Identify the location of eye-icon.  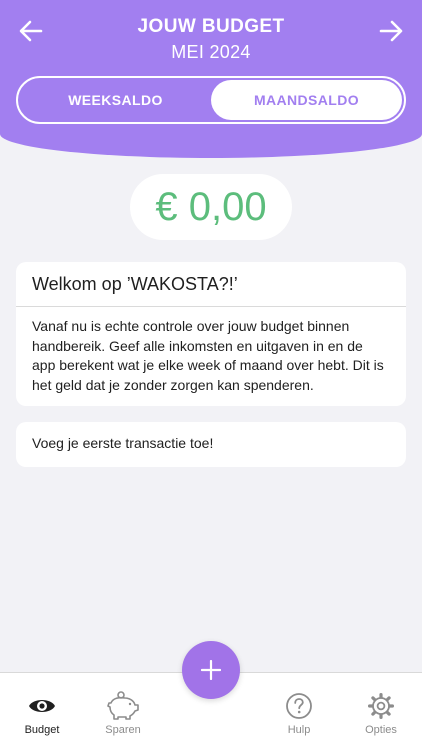
(42, 706).